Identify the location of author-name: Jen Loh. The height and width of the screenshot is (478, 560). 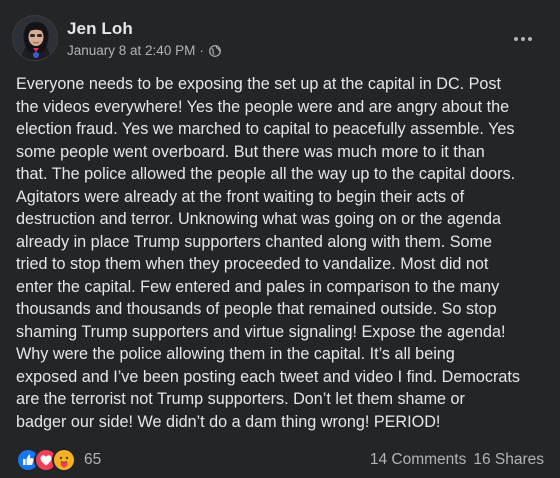
(100, 29).